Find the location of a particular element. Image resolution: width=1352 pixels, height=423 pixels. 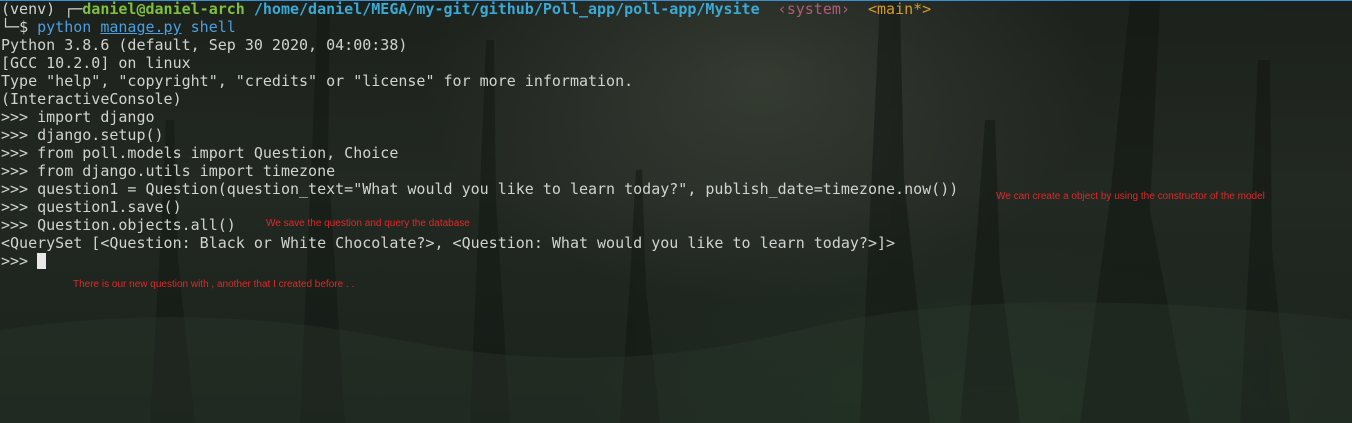

text-cursor is located at coordinates (42, 261).